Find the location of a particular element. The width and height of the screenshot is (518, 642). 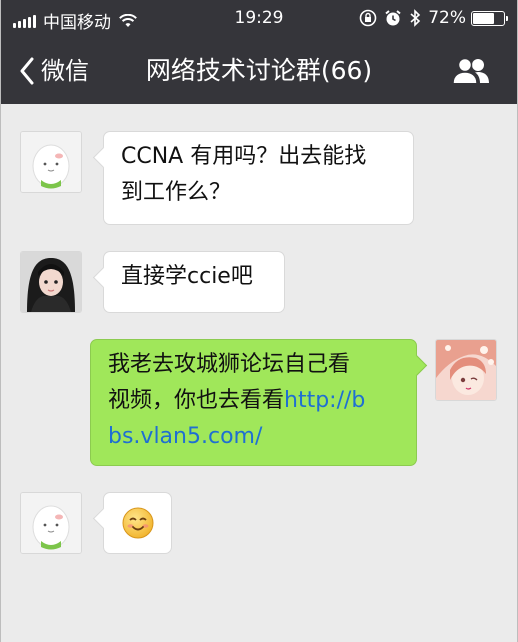

smile-emoji is located at coordinates (138, 523).